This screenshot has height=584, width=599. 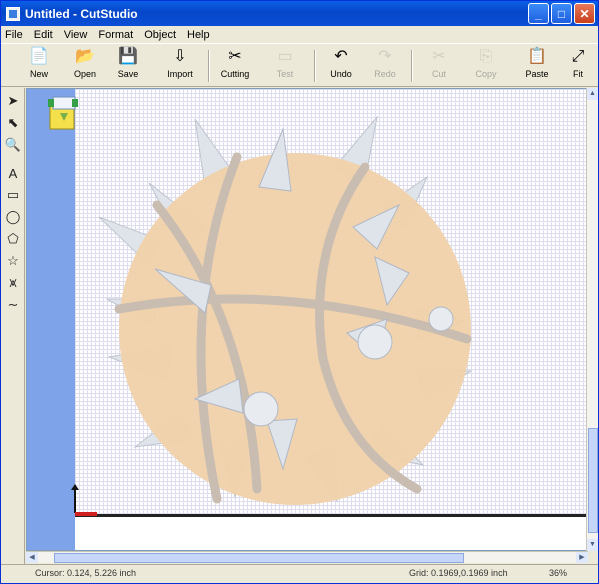 I want to click on import-button: ⇩ Import, so click(x=180, y=66).